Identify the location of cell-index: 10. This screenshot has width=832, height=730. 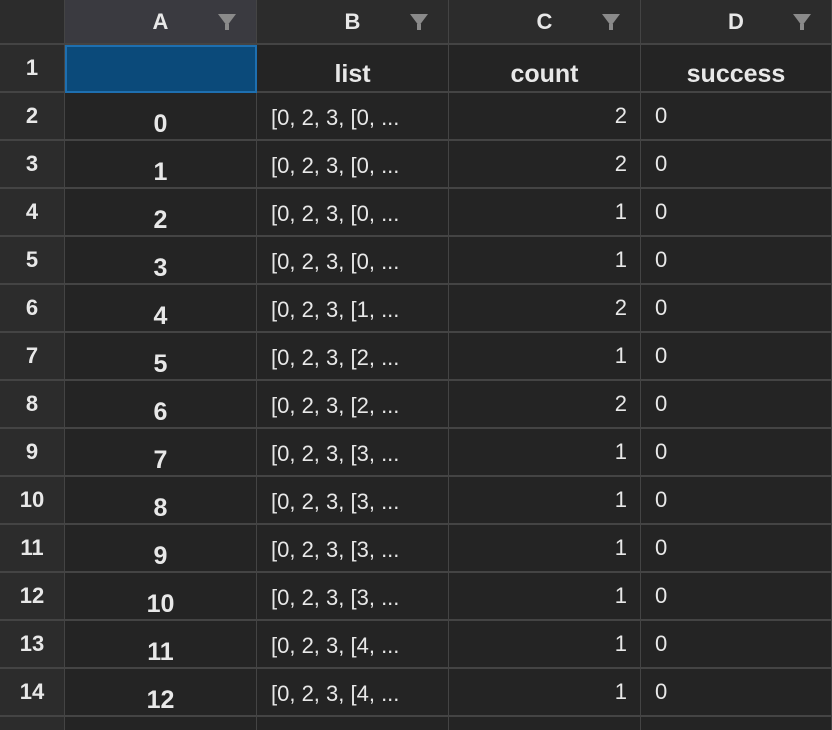
(161, 597).